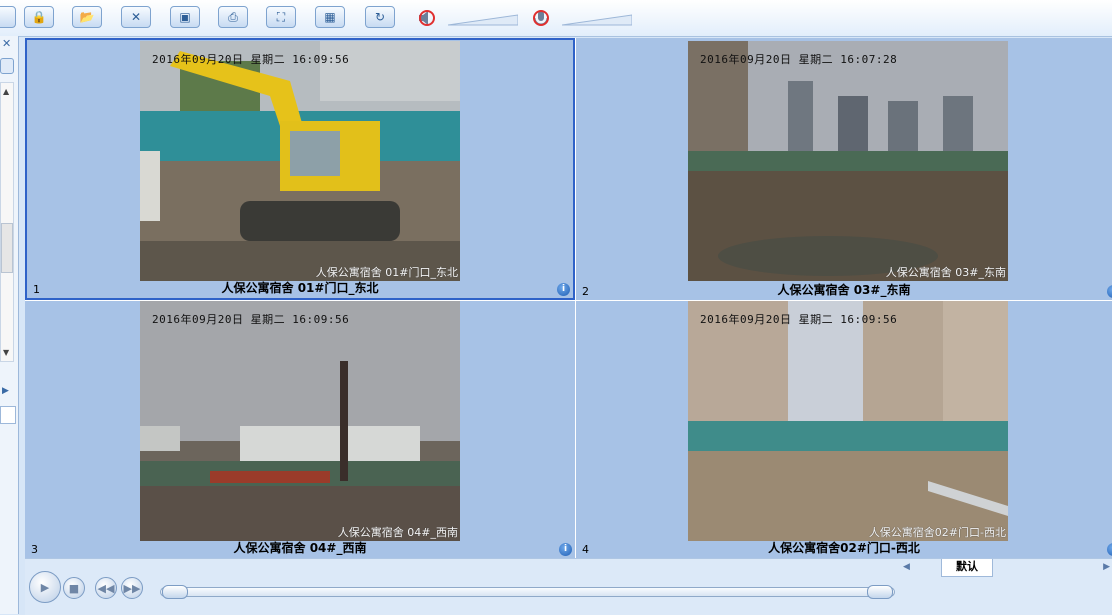  I want to click on seek-bar, so click(527, 592).